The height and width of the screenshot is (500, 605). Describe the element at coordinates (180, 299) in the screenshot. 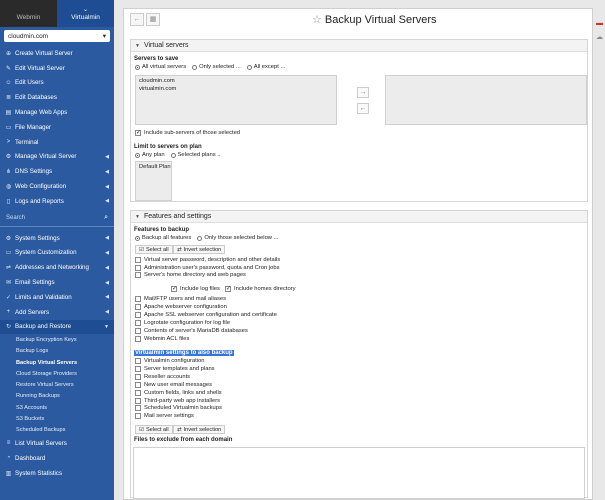

I see `feature-checkbox: Mail/FTP users and mail aliases` at that location.